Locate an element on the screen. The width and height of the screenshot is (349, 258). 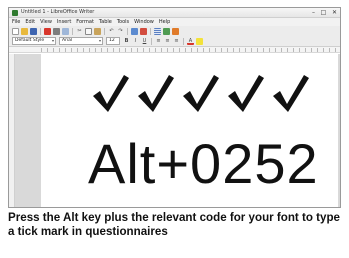
font-name-select: Arial ▾ is located at coordinates (81, 41).